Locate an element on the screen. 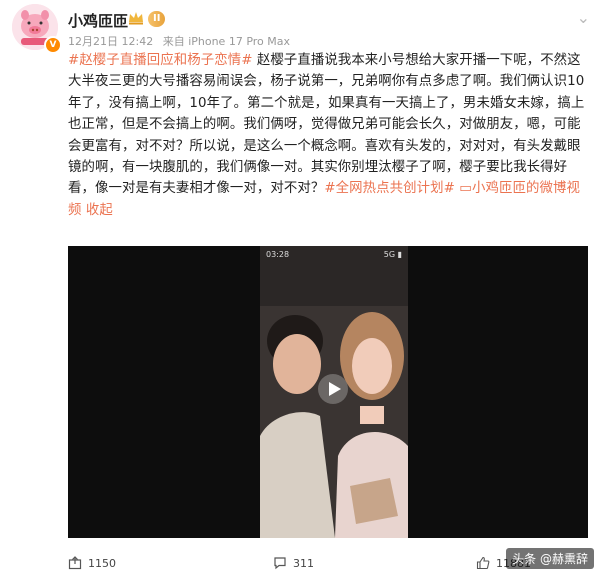  crown-icon is located at coordinates (136, 18).